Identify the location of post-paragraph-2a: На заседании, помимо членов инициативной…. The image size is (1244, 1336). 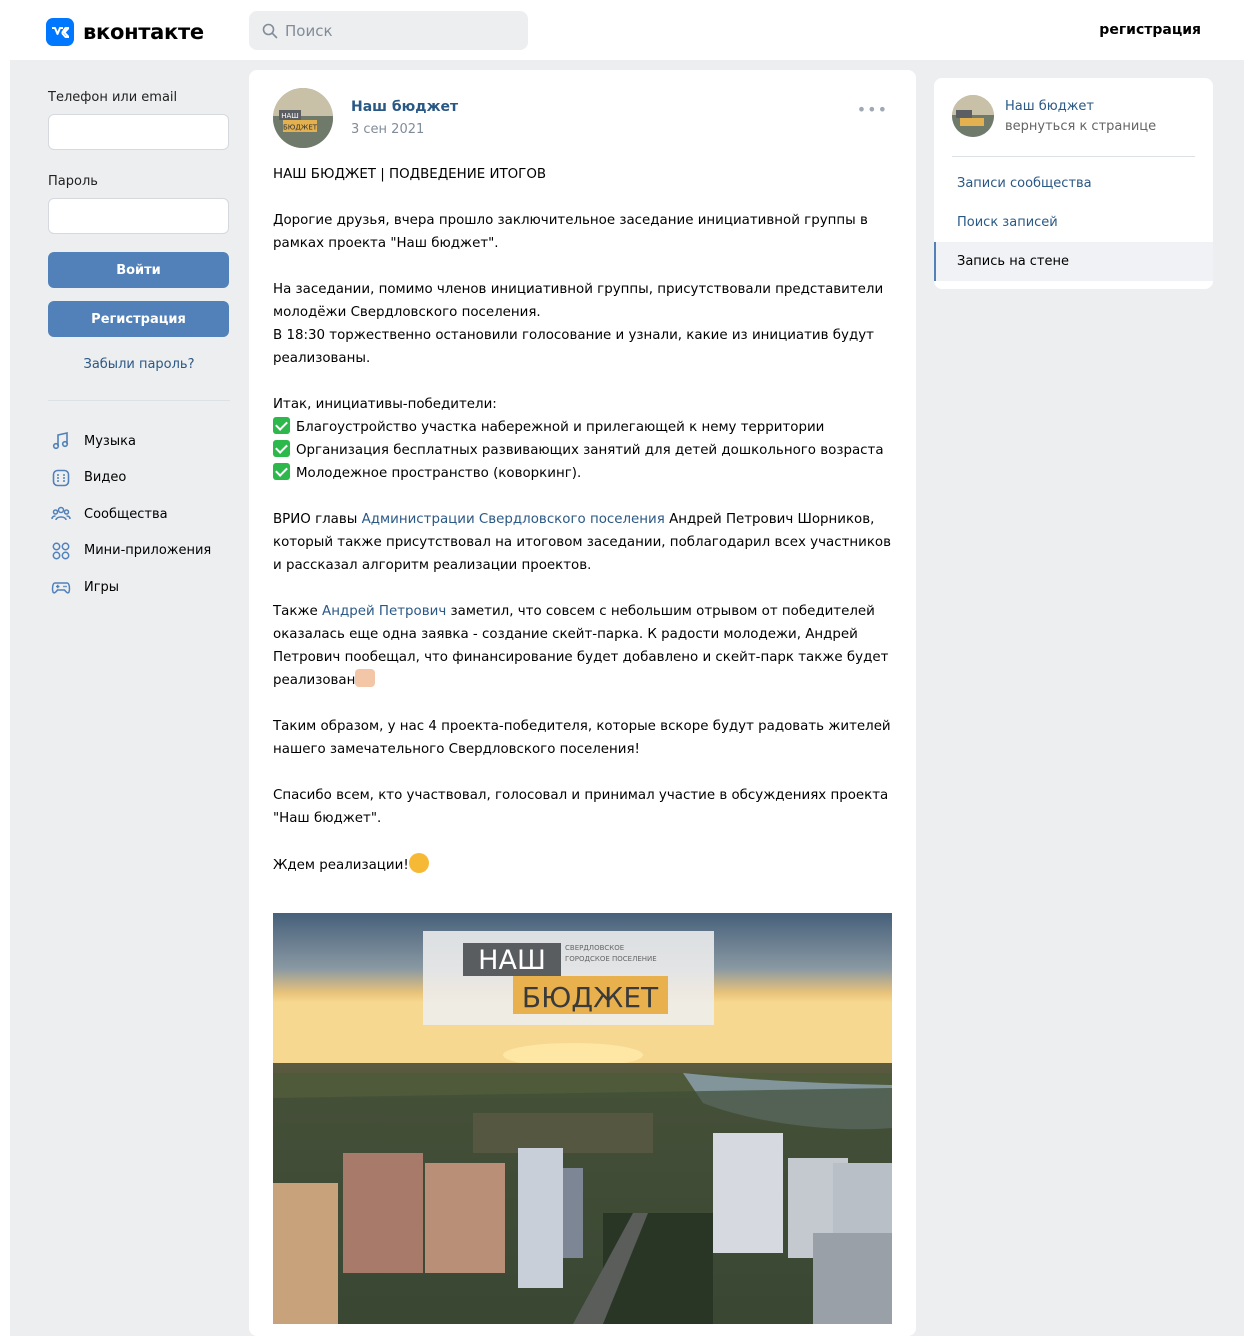
(580, 301).